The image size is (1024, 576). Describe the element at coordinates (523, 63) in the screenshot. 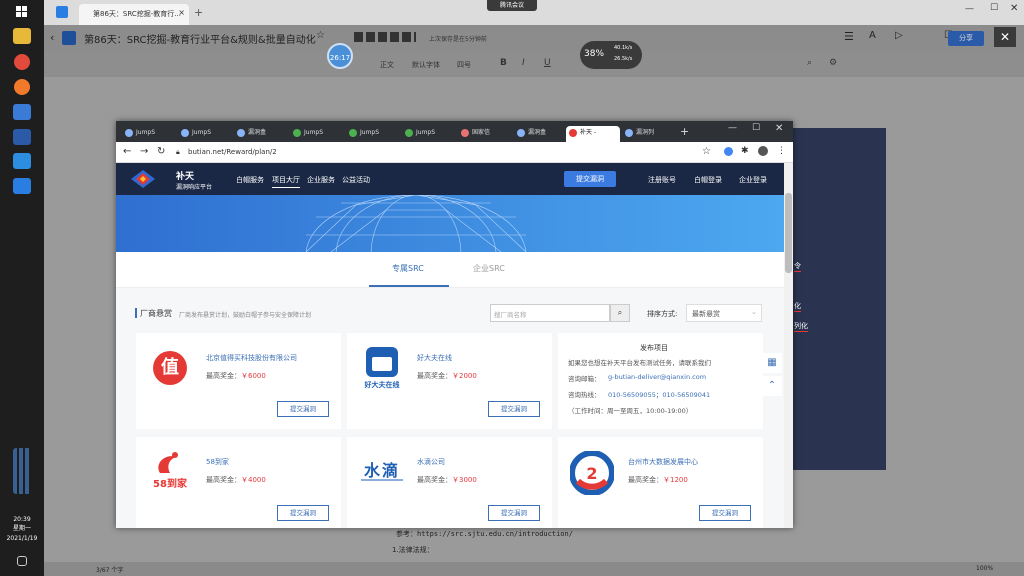

I see `italic-button: I` at that location.